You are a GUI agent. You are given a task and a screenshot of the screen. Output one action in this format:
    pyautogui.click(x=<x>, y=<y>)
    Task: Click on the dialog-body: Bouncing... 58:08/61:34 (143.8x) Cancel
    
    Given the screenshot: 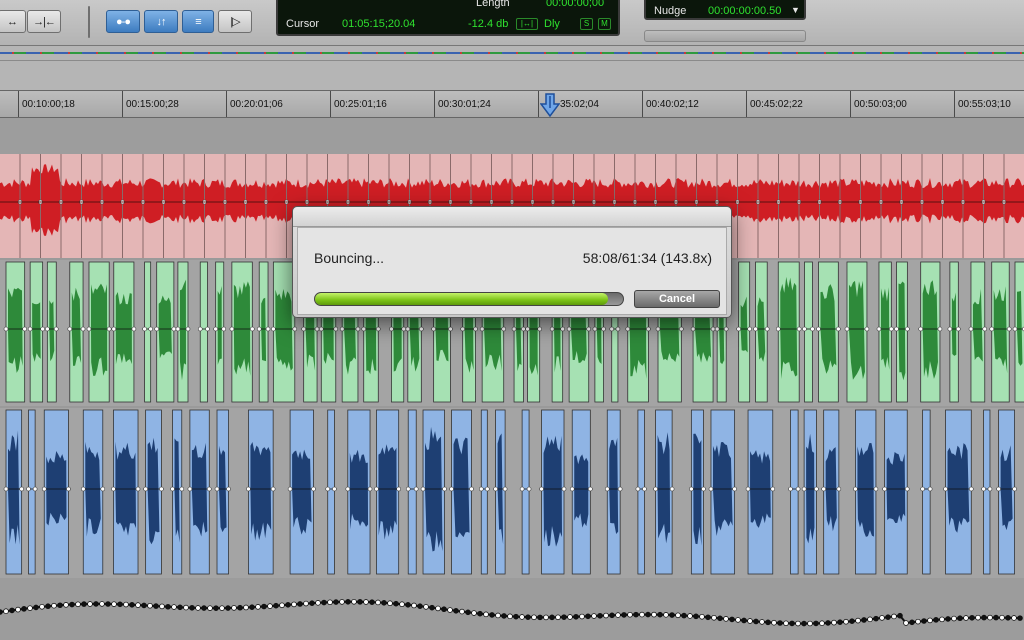 What is the action you would take?
    pyautogui.click(x=512, y=271)
    